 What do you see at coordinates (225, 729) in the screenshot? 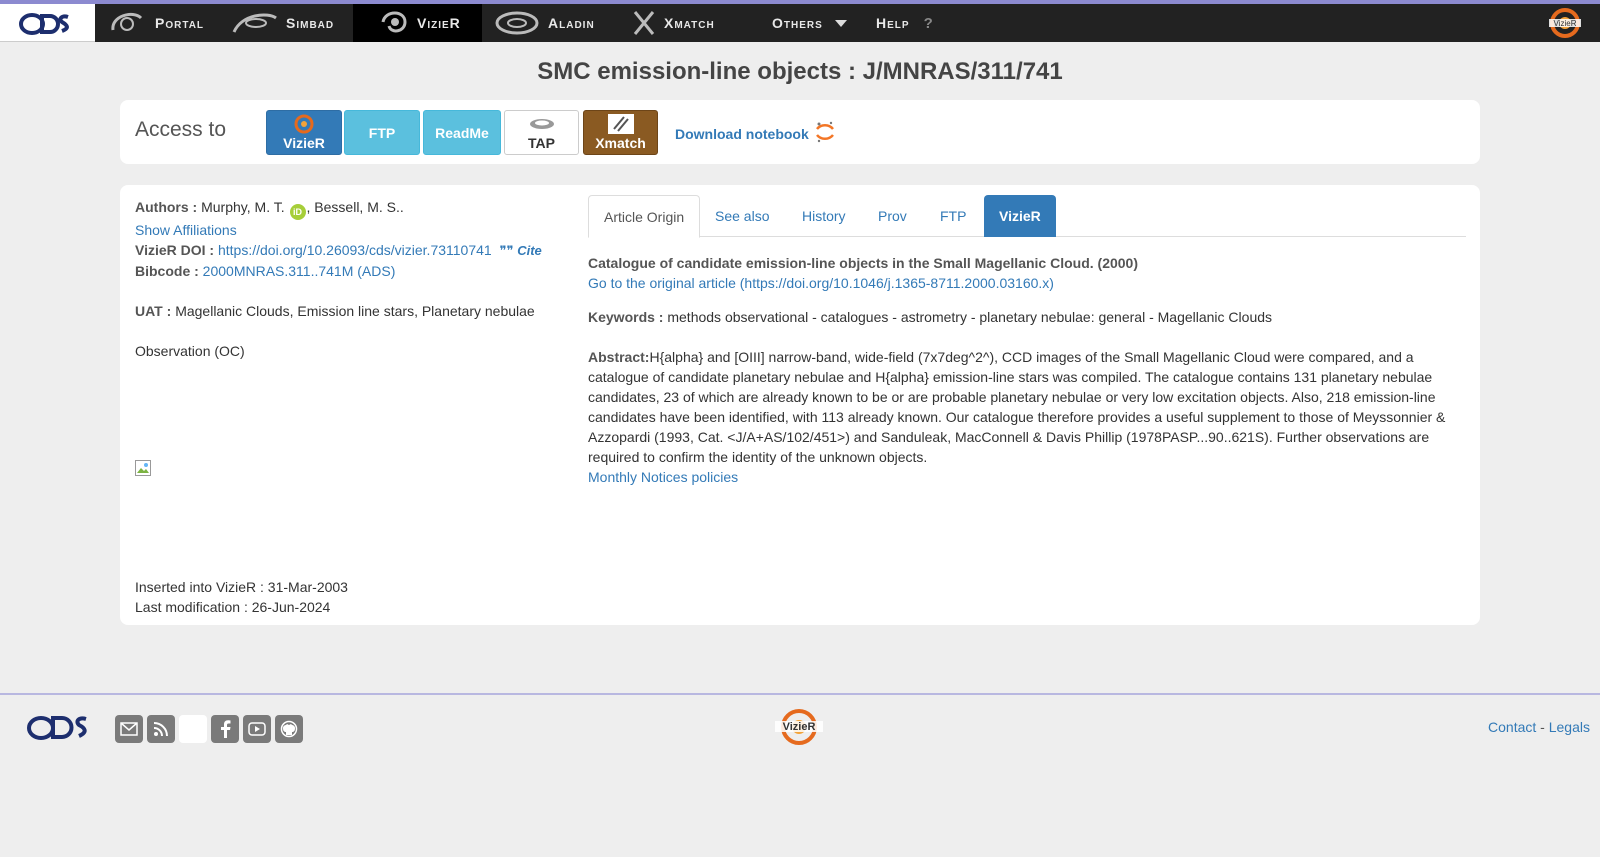
I see `facebook-icon` at bounding box center [225, 729].